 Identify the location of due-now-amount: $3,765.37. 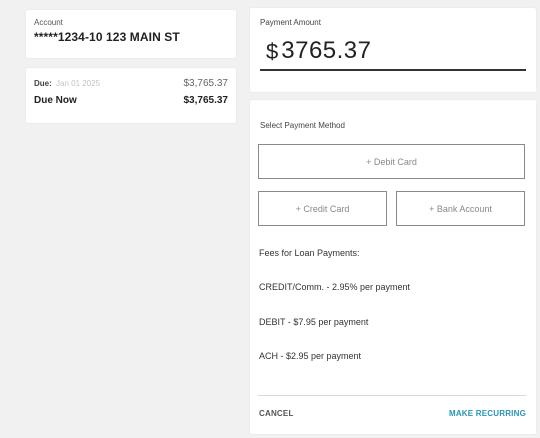
(206, 100).